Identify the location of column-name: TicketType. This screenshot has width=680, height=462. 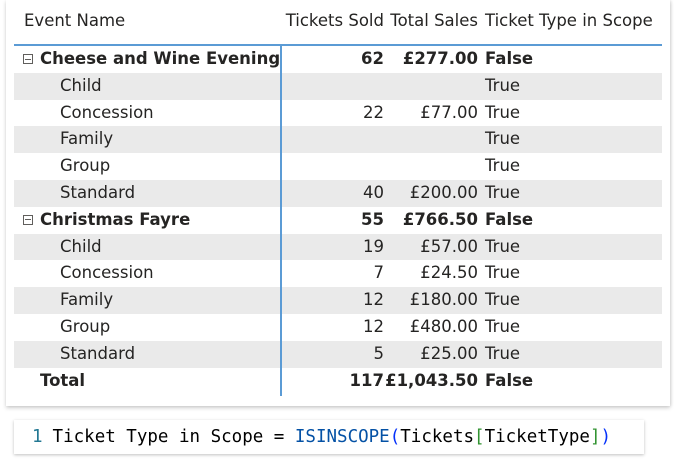
(537, 437).